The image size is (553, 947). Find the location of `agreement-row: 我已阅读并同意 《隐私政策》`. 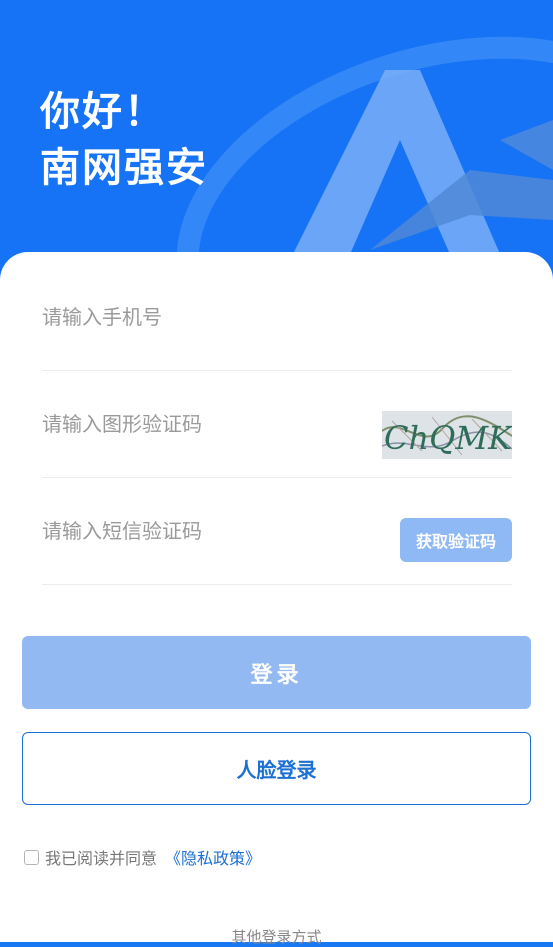

agreement-row: 我已阅读并同意 《隐私政策》 is located at coordinates (142, 857).